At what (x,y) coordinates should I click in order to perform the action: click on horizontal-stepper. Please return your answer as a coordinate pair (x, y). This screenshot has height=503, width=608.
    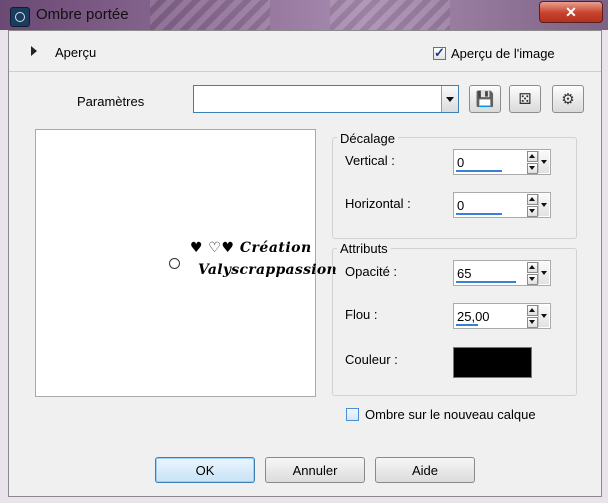
    Looking at the image, I should click on (532, 205).